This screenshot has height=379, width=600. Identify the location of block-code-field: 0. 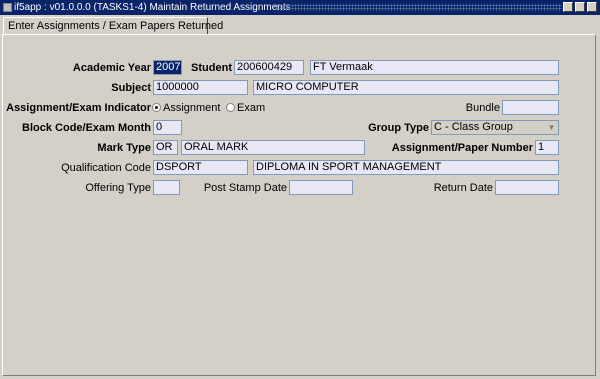
(167, 127).